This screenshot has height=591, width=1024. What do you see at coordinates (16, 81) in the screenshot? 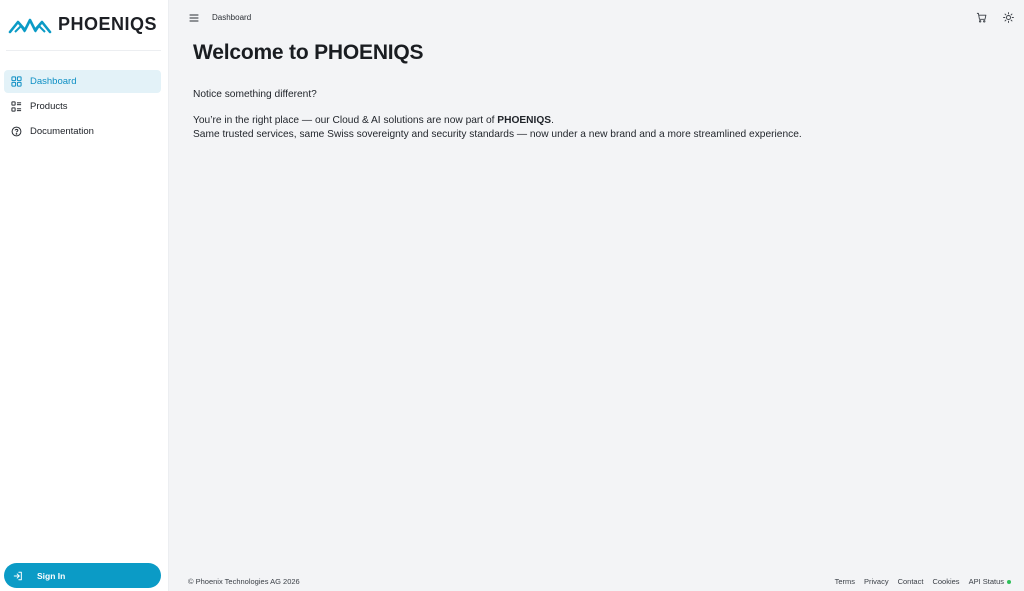
I see `grid-icon` at bounding box center [16, 81].